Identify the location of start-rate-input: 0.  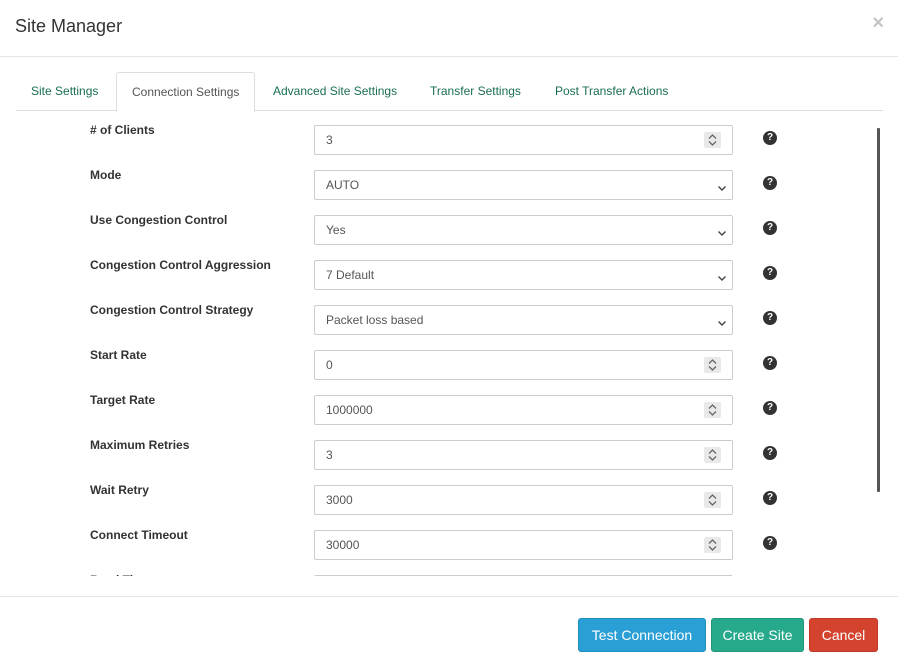
(523, 365).